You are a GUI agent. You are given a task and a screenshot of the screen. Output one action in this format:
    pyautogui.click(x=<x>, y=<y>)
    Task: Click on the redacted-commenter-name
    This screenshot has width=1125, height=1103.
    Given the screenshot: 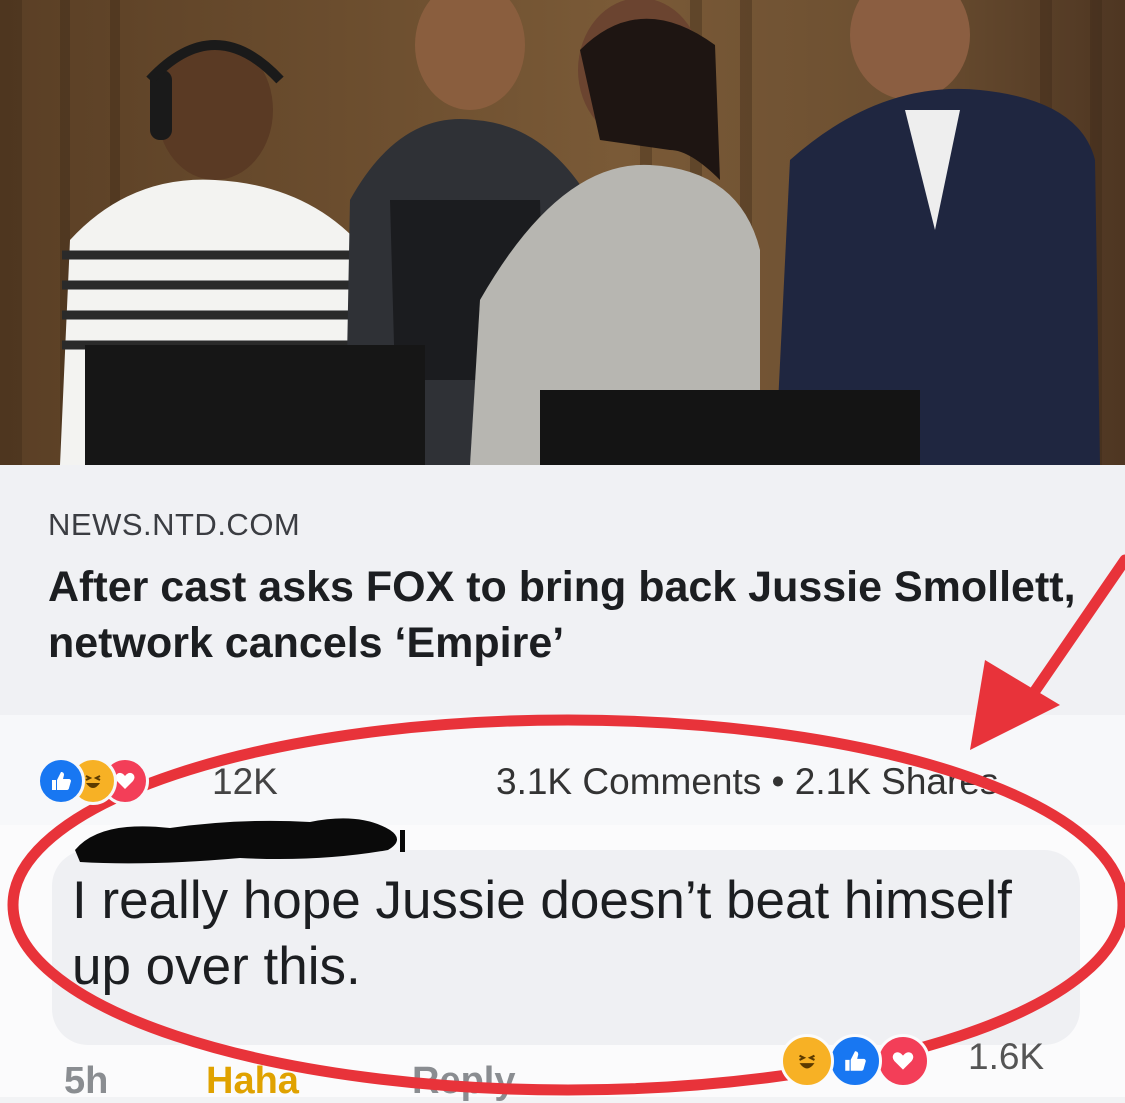 What is the action you would take?
    pyautogui.click(x=240, y=841)
    